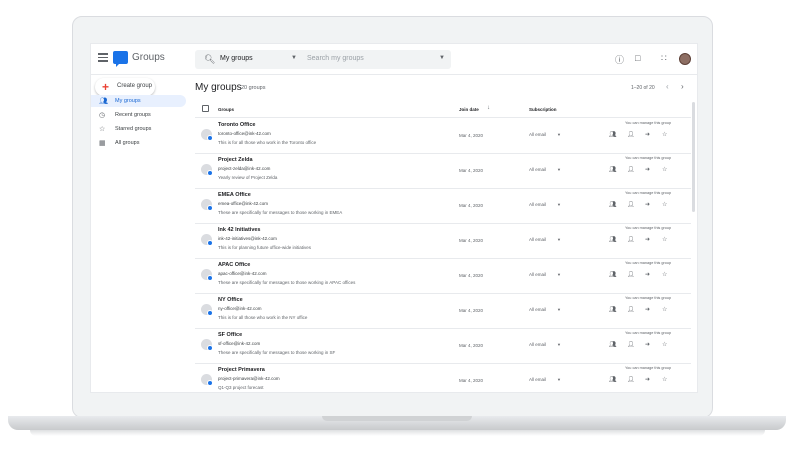 The image size is (795, 453). I want to click on search-options-caret-icon: ▼, so click(442, 58).